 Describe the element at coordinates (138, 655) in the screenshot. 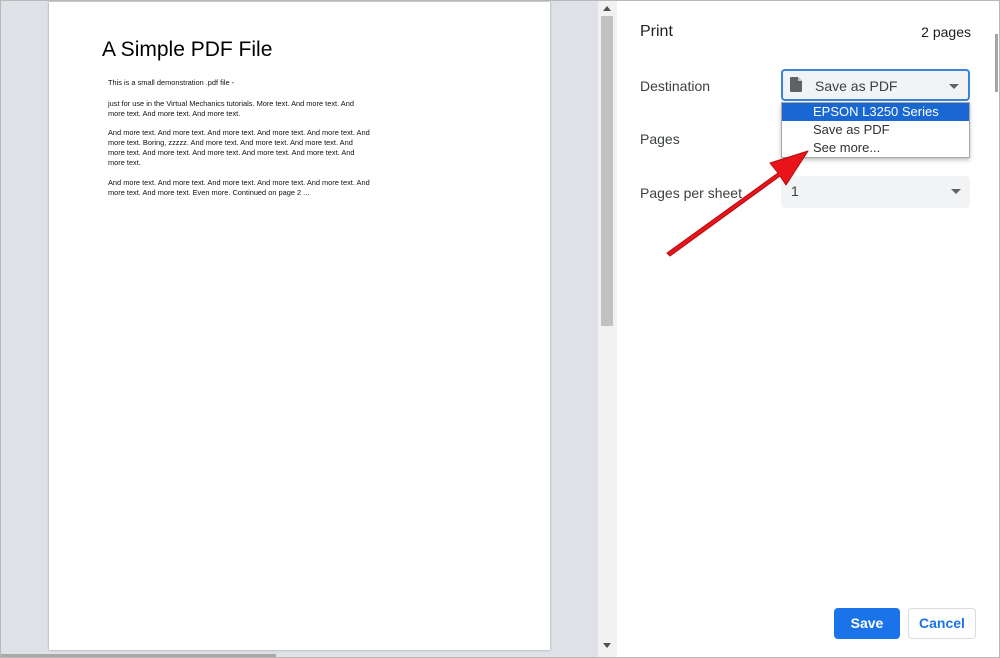

I see `horizontal-scrollbar` at that location.